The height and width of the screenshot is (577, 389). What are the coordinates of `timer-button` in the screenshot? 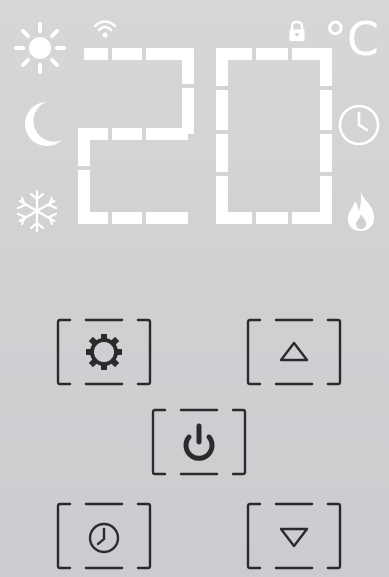 It's located at (104, 536).